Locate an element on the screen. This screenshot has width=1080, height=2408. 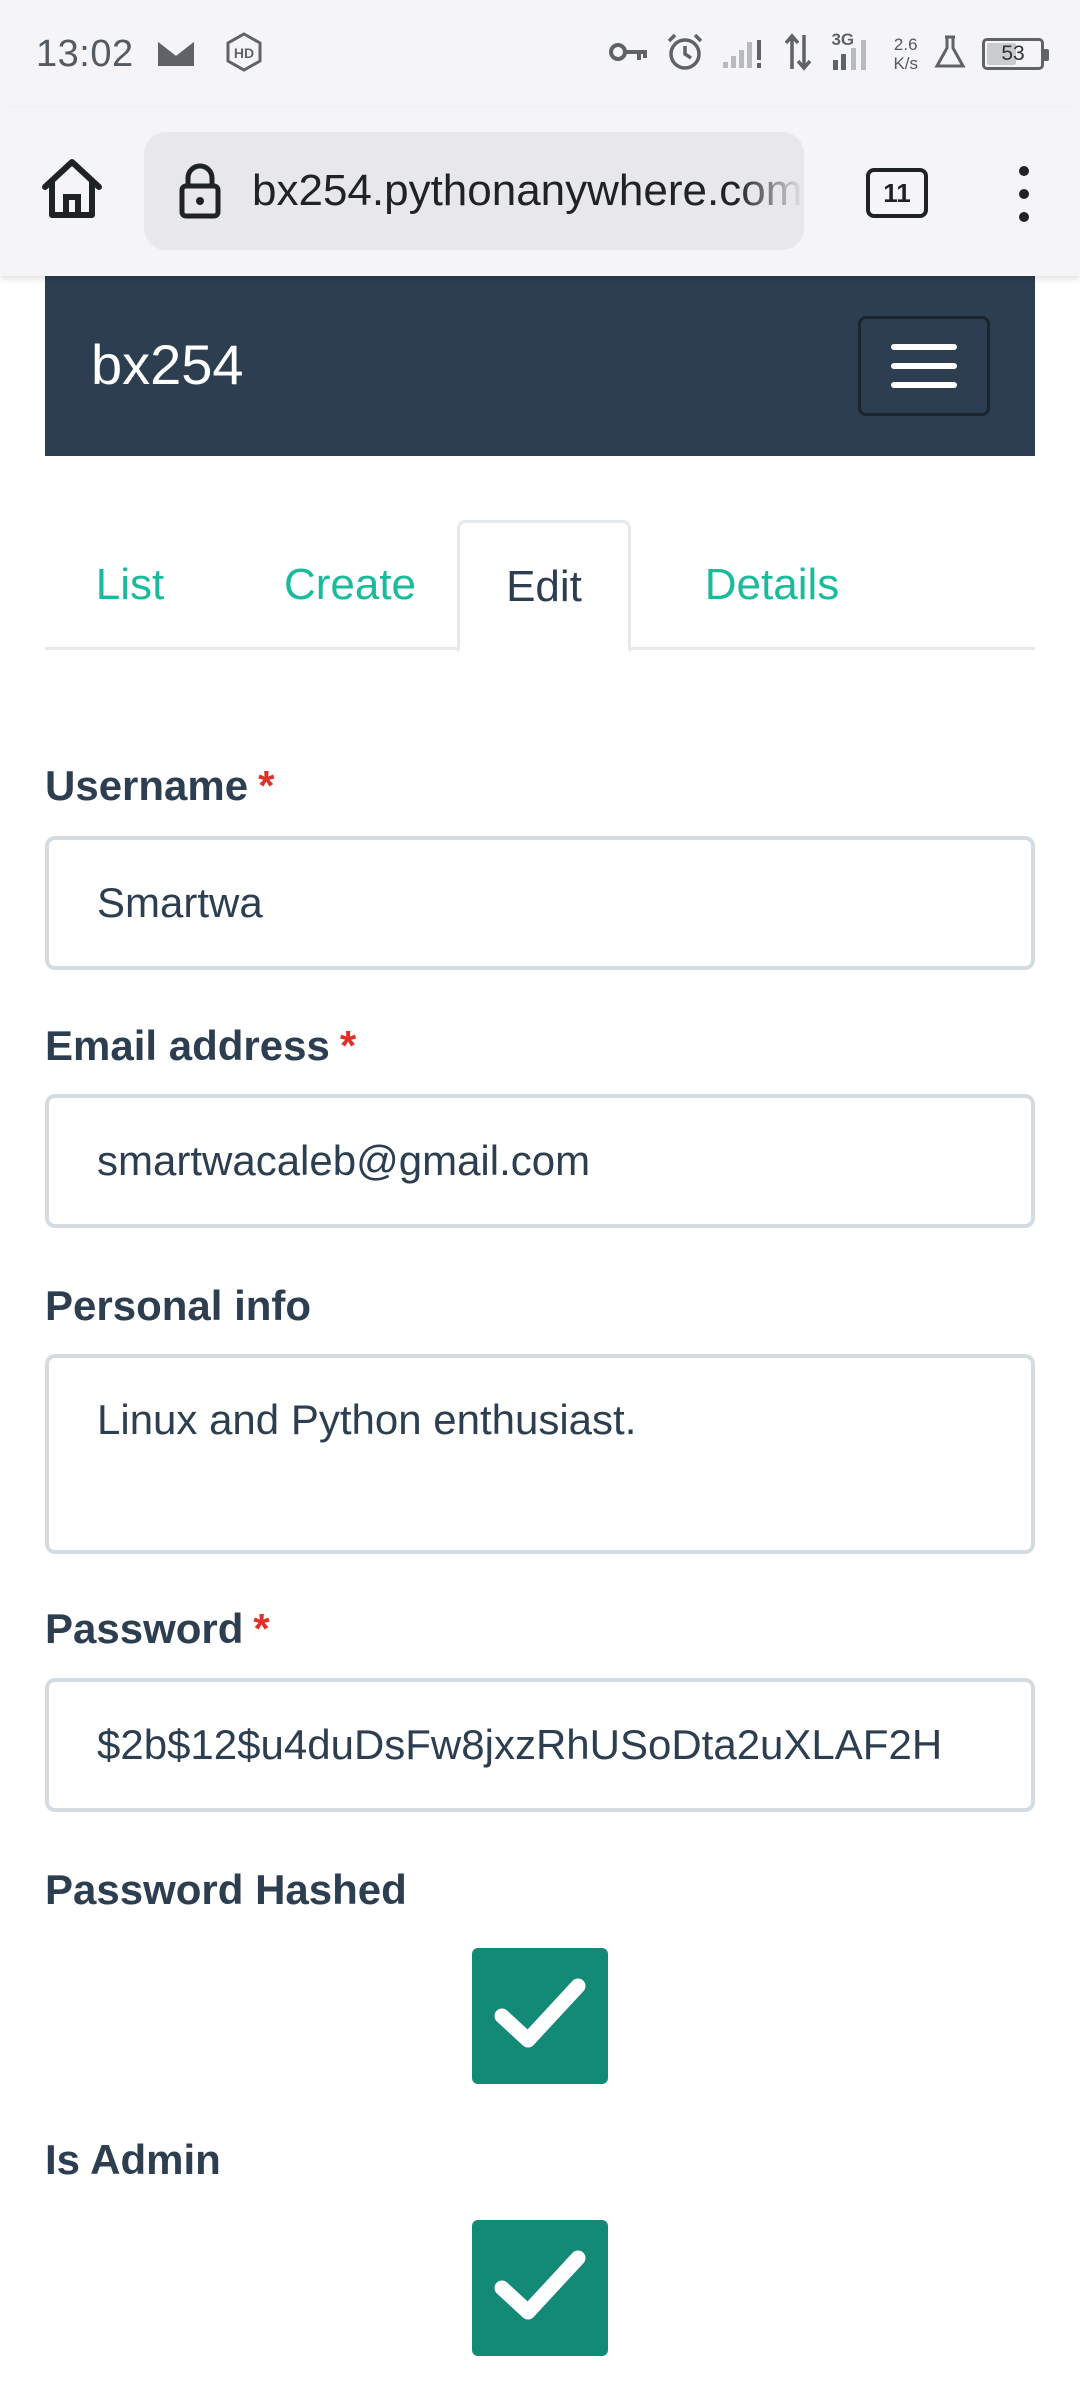
is-admin-checkbox is located at coordinates (540, 2288).